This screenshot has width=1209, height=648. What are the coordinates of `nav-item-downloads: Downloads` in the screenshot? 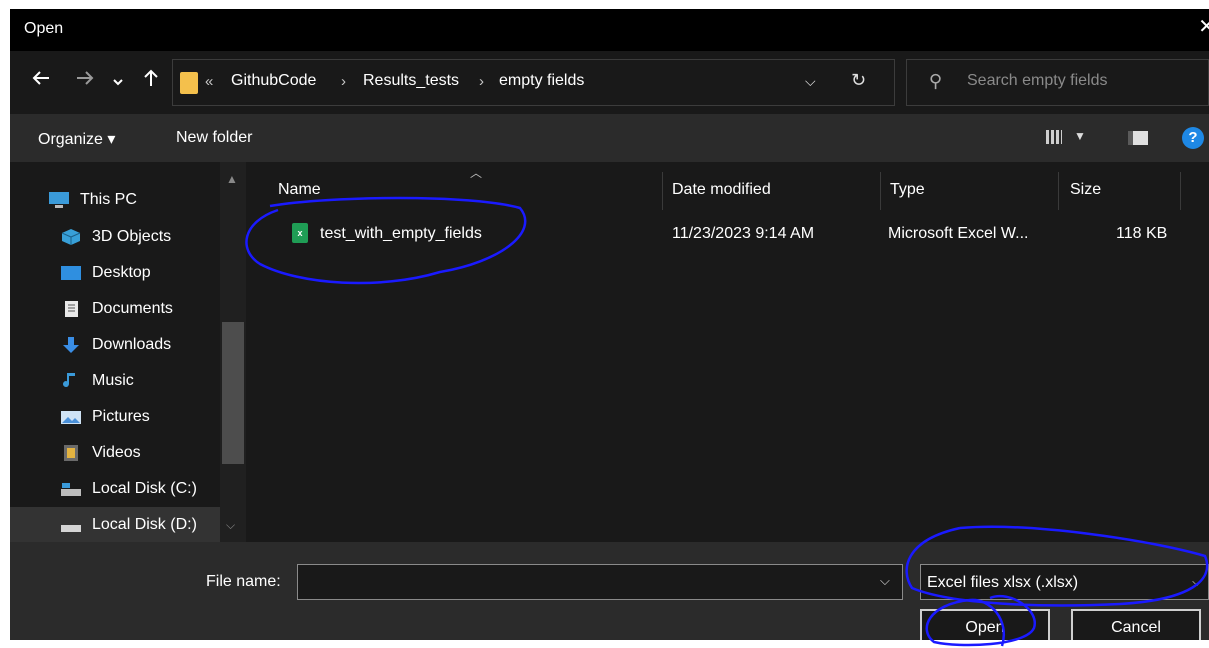 It's located at (115, 345).